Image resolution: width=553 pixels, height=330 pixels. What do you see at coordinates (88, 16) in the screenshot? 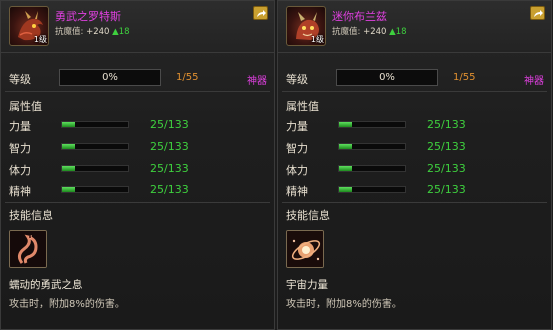
I see `pet-name: 勇武之罗特斯` at bounding box center [88, 16].